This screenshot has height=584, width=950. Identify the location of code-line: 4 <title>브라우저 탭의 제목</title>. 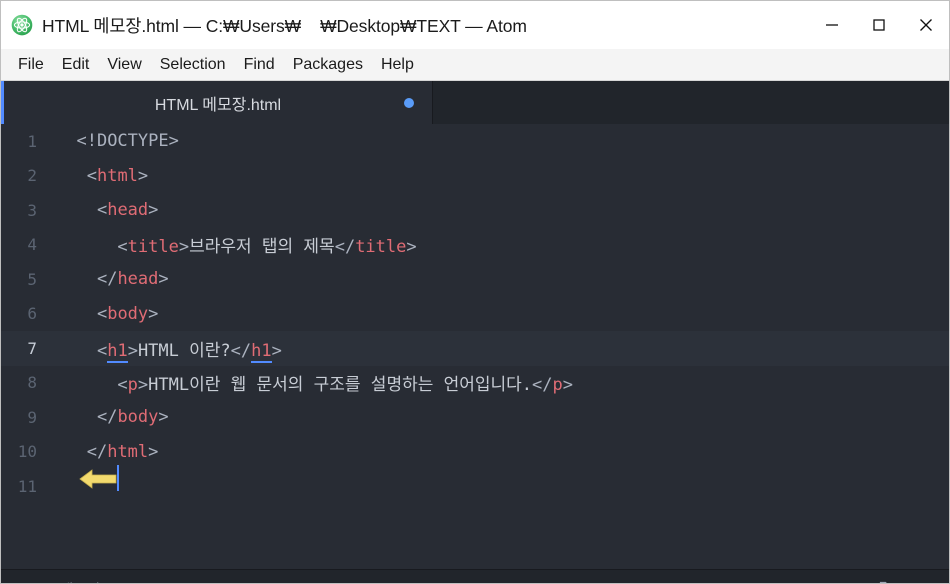
(475, 245).